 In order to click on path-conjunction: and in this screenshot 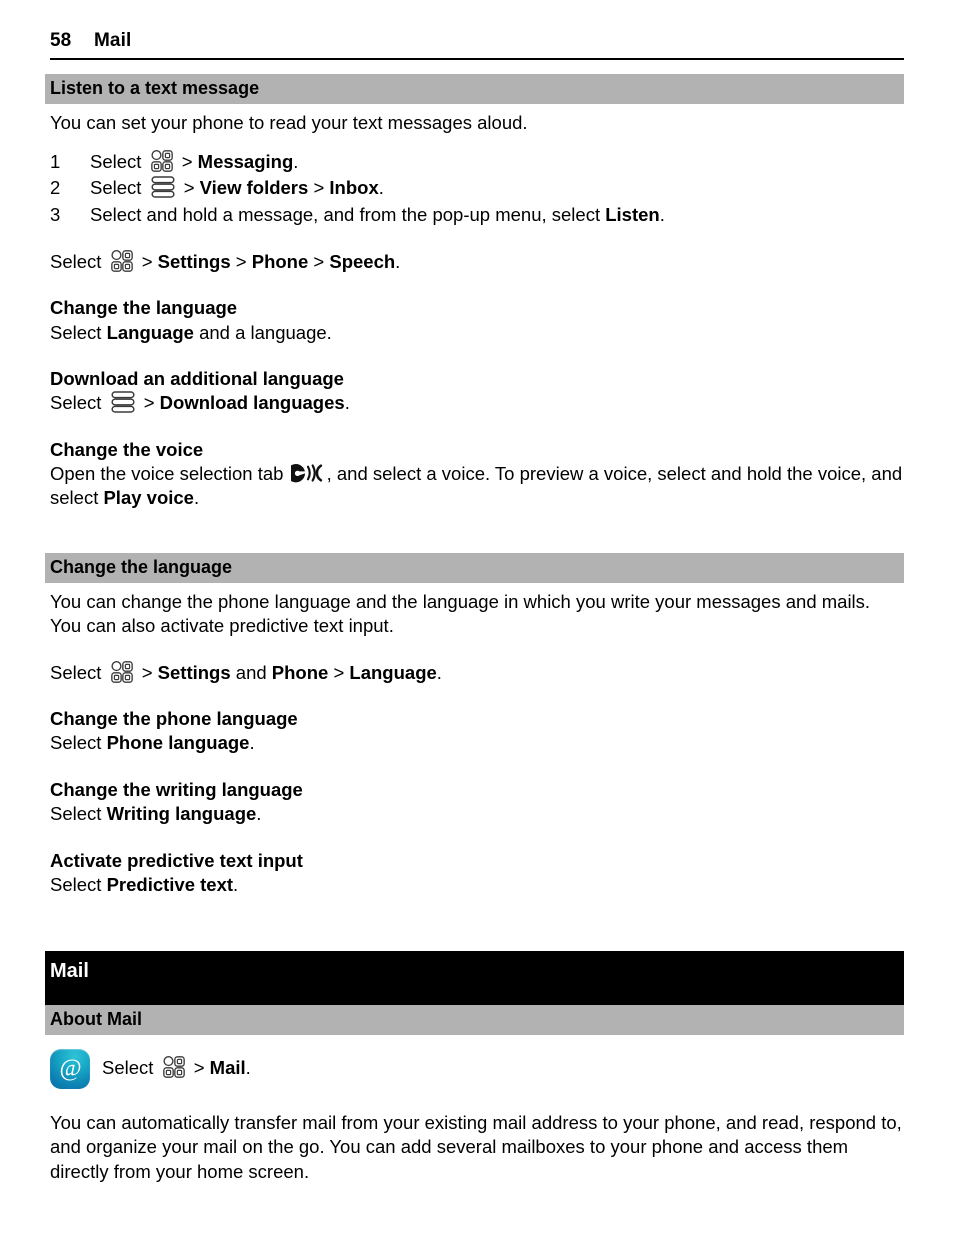, I will do `click(251, 672)`.